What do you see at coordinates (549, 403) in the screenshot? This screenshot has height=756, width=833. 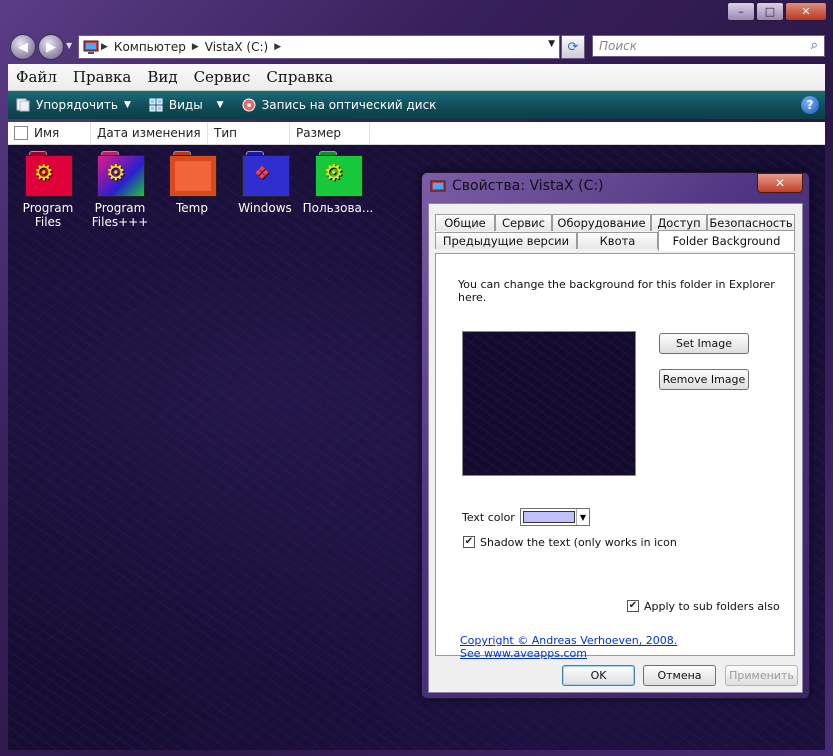 I see `background-preview` at bounding box center [549, 403].